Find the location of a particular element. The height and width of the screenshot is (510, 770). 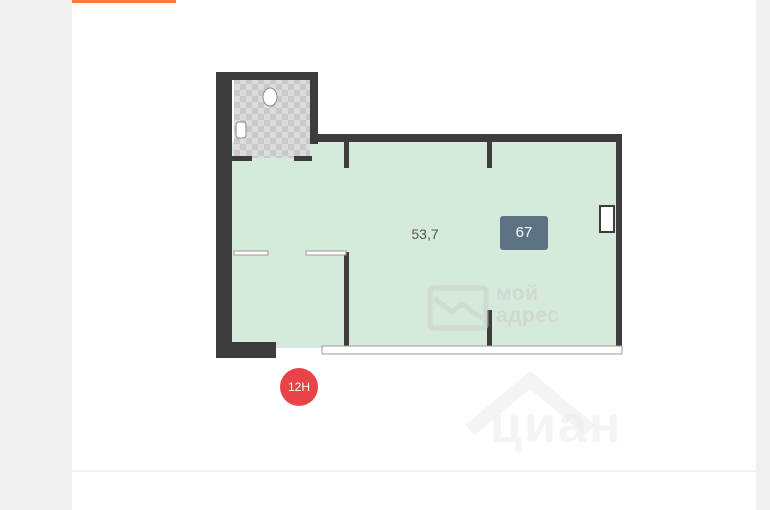

interior-line-left is located at coordinates (251, 253).